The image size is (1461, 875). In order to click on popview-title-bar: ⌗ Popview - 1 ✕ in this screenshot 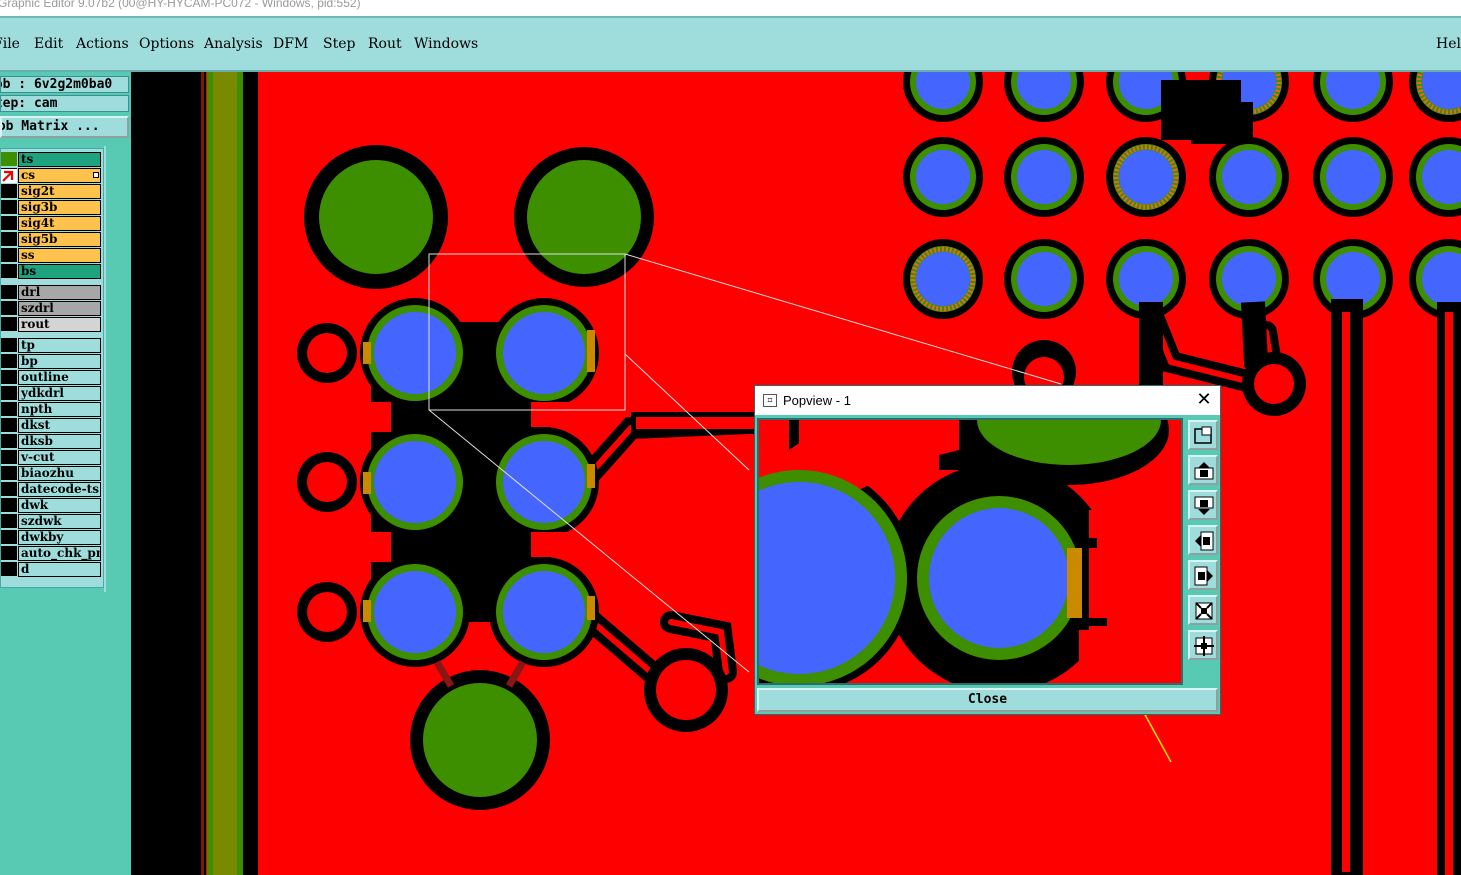, I will do `click(987, 400)`.